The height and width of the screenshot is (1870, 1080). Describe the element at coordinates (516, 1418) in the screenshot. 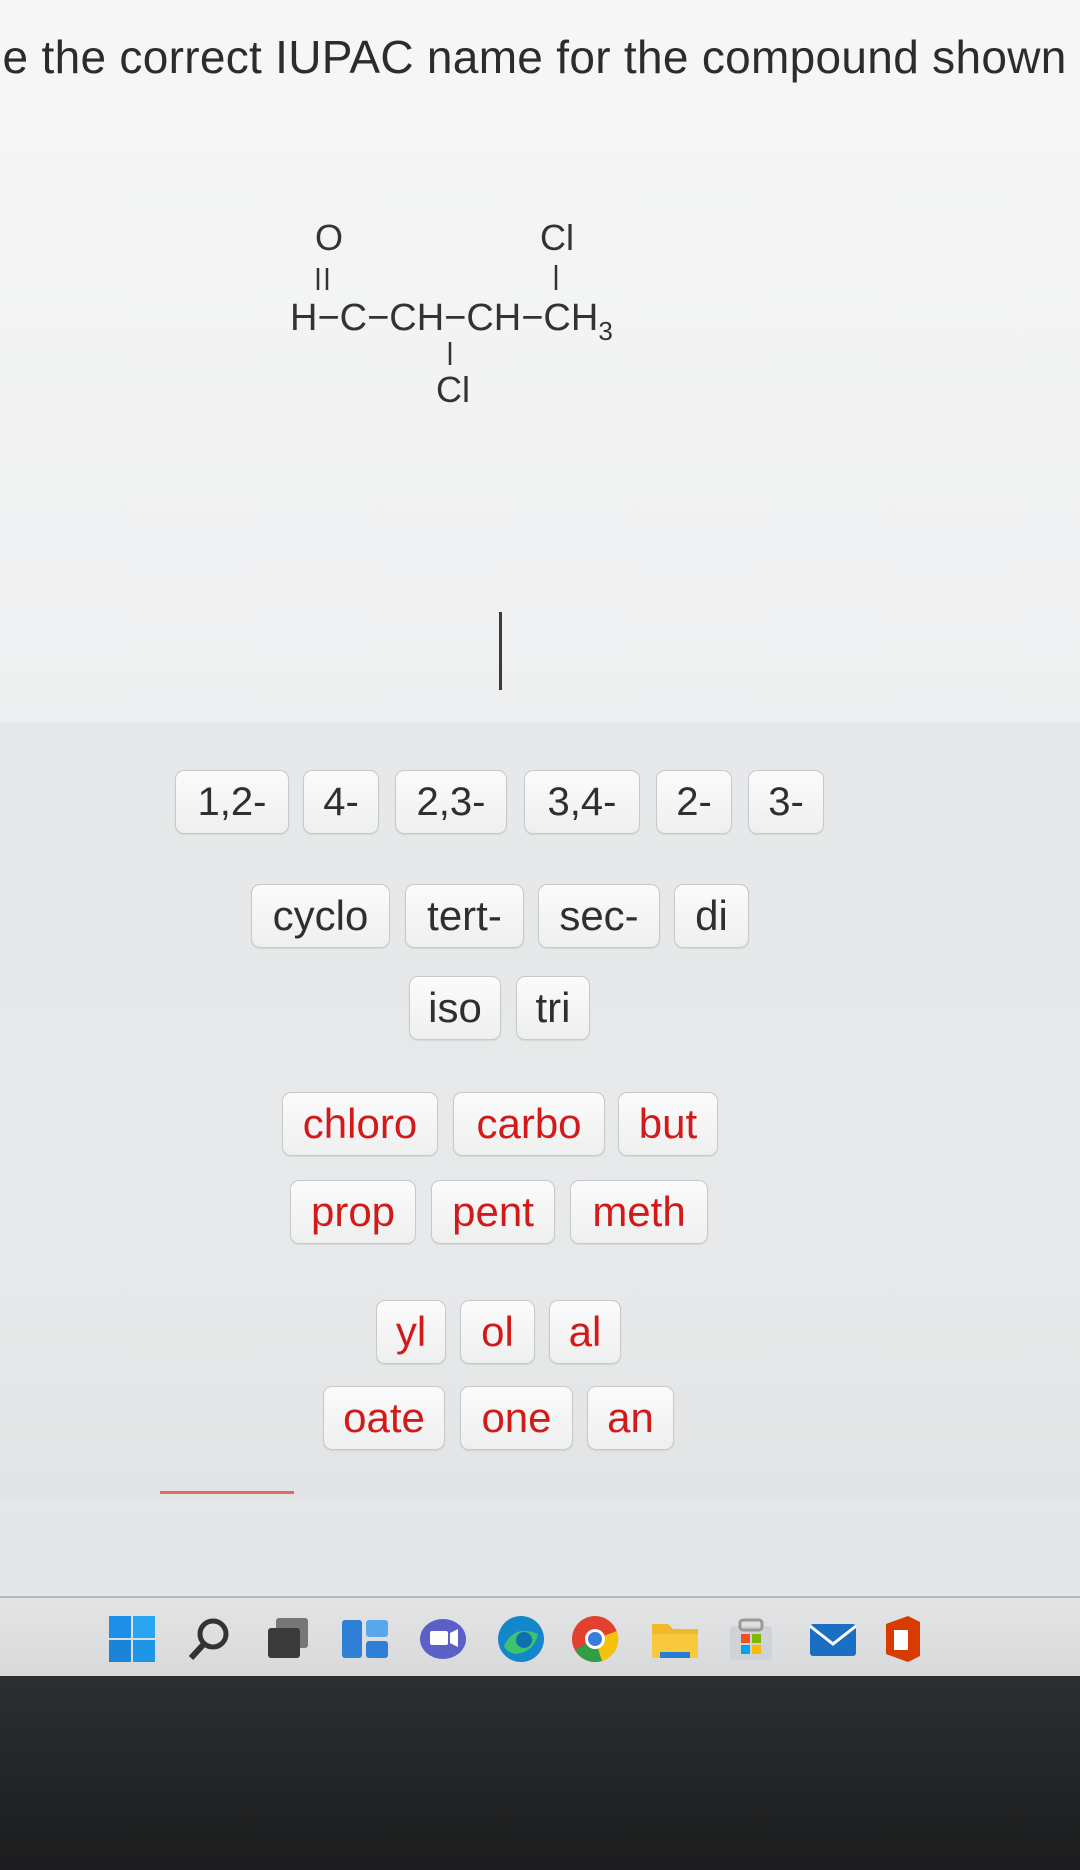

I see `tile-one: one` at that location.